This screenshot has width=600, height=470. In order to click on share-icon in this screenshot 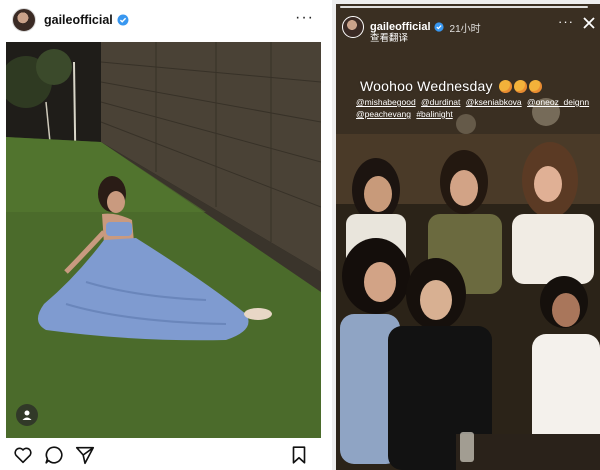, I will do `click(85, 455)`.